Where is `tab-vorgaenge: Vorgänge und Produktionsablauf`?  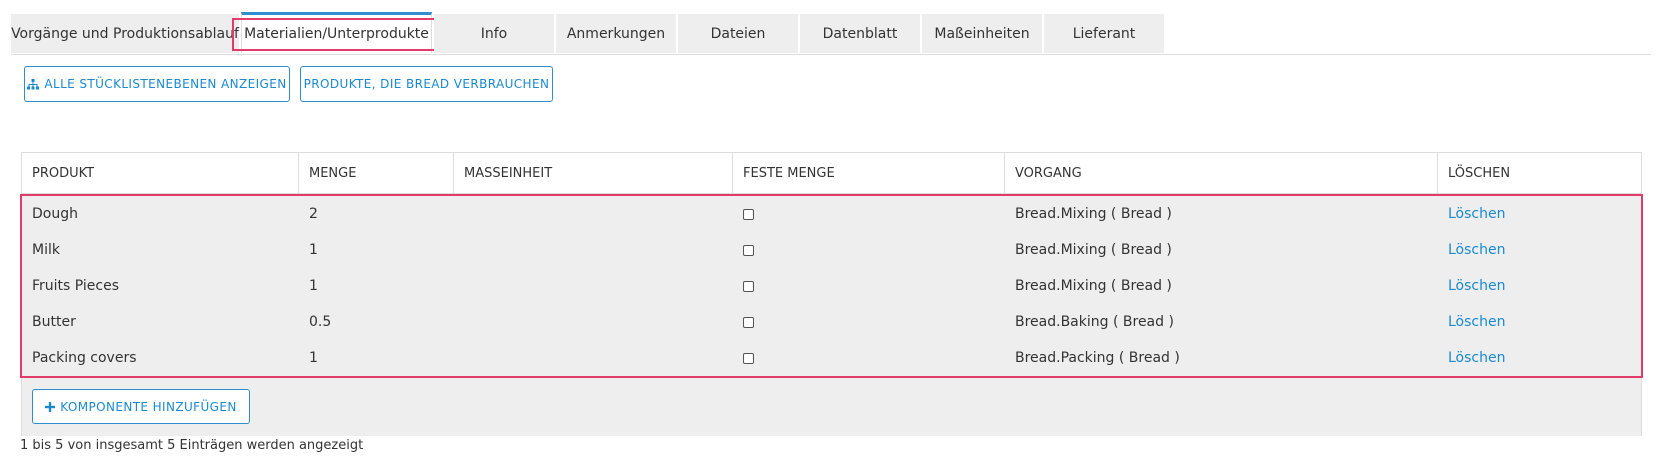
tab-vorgaenge: Vorgänge und Produktionsablauf is located at coordinates (125, 33).